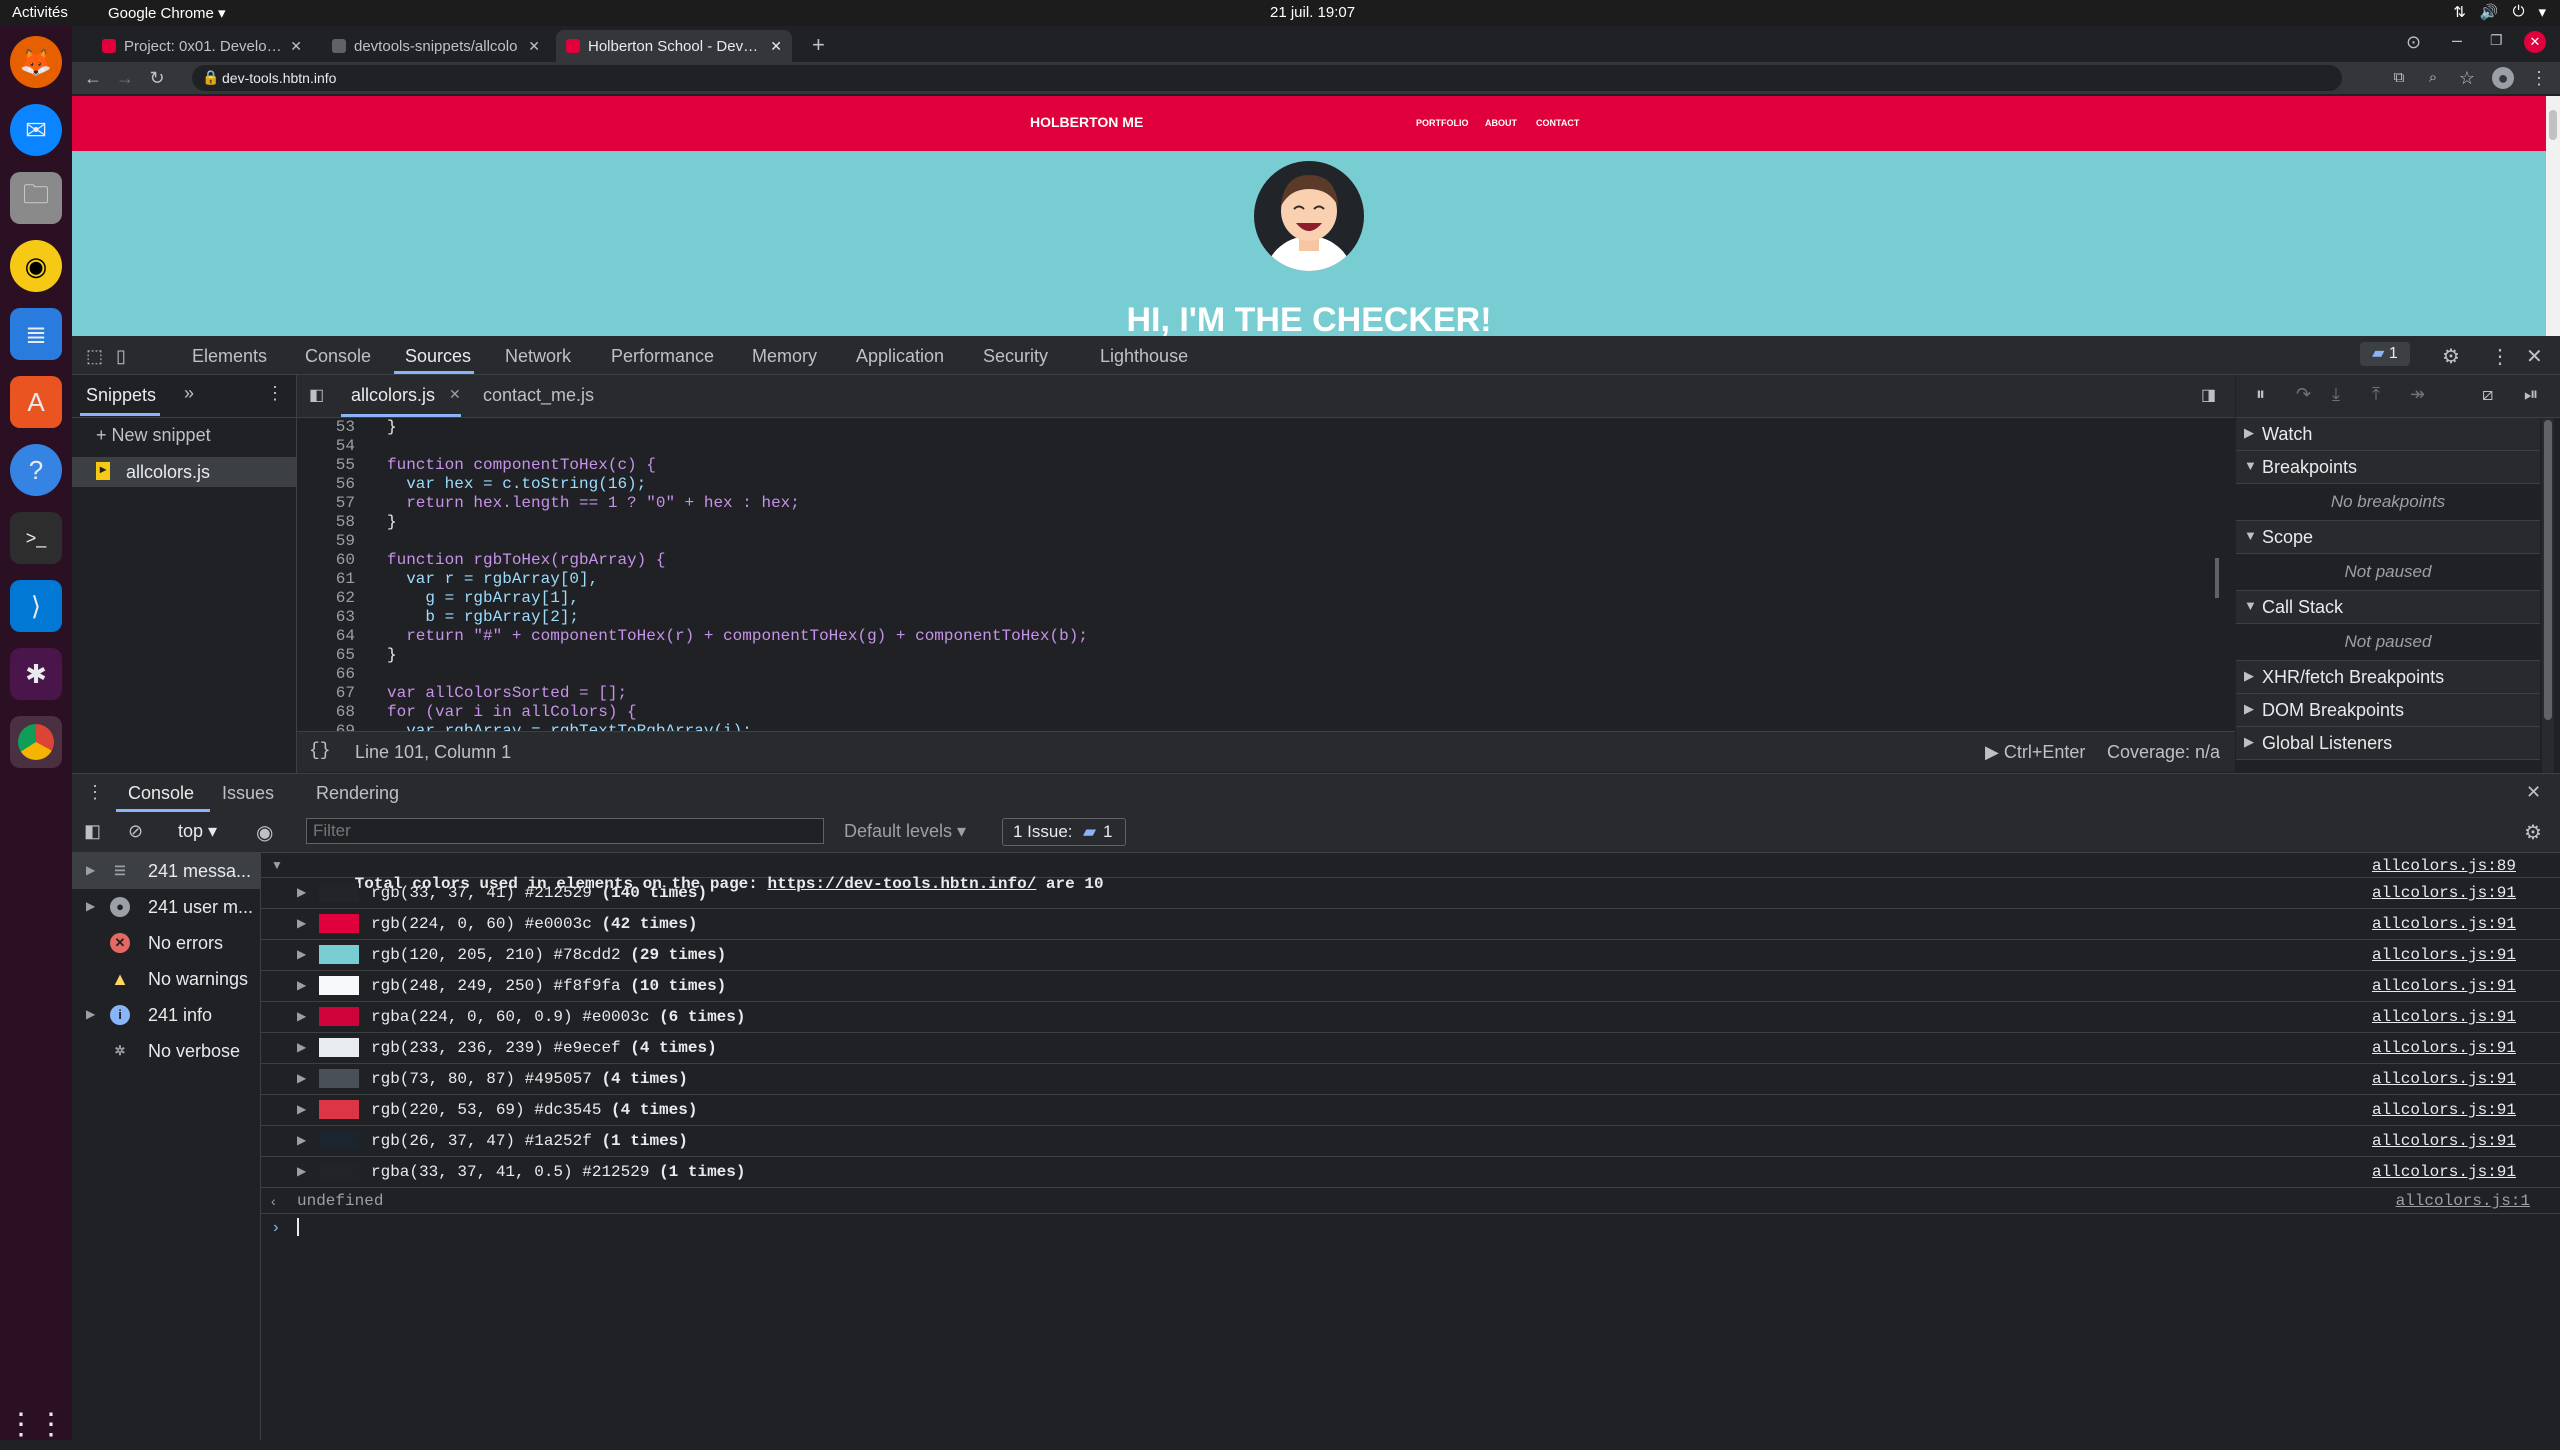 This screenshot has height=1450, width=2560. I want to click on site-brand: HOLBERTON ME, so click(1086, 122).